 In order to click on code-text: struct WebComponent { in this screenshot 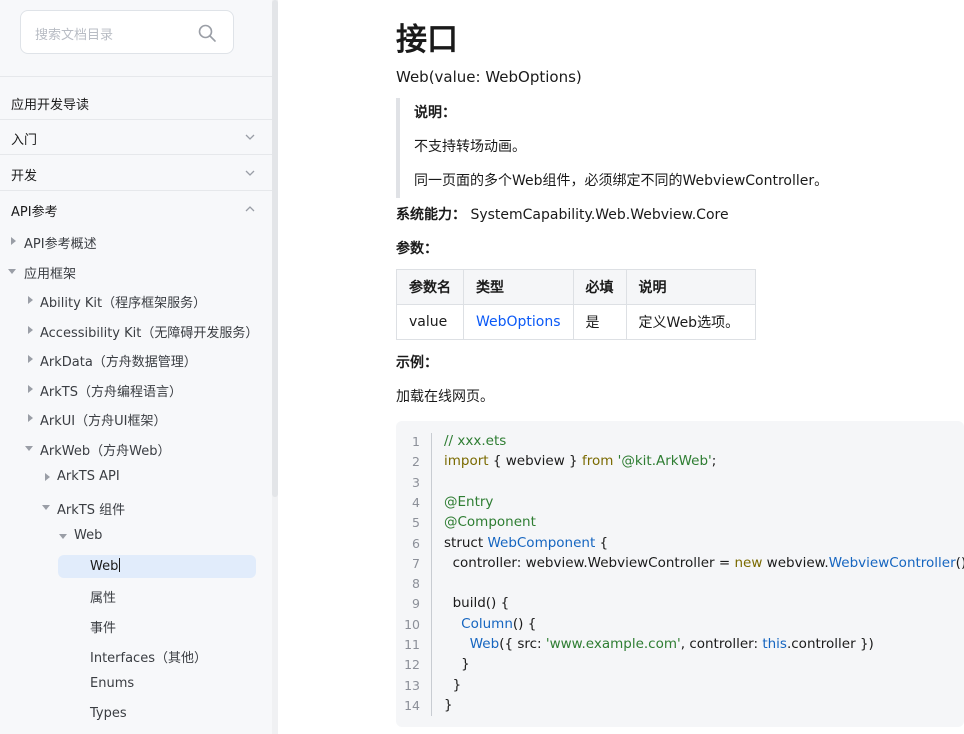, I will do `click(526, 543)`.